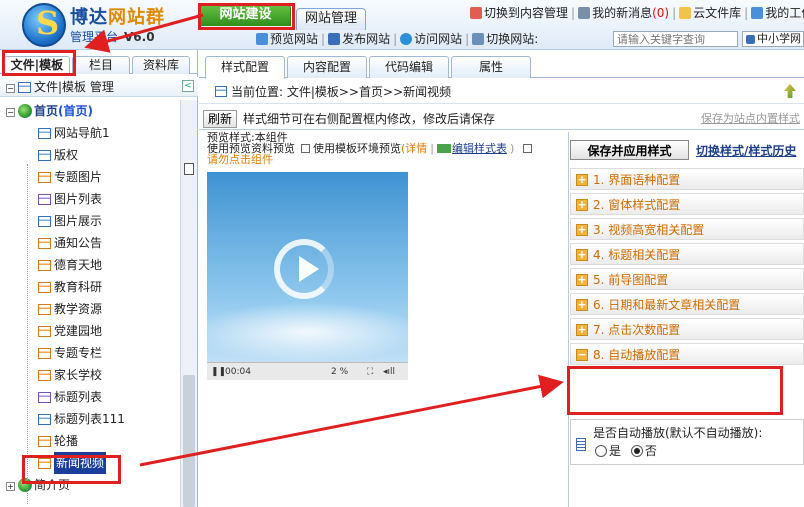 The image size is (804, 507). Describe the element at coordinates (218, 371) in the screenshot. I see `pause-icon: ❚❚` at that location.